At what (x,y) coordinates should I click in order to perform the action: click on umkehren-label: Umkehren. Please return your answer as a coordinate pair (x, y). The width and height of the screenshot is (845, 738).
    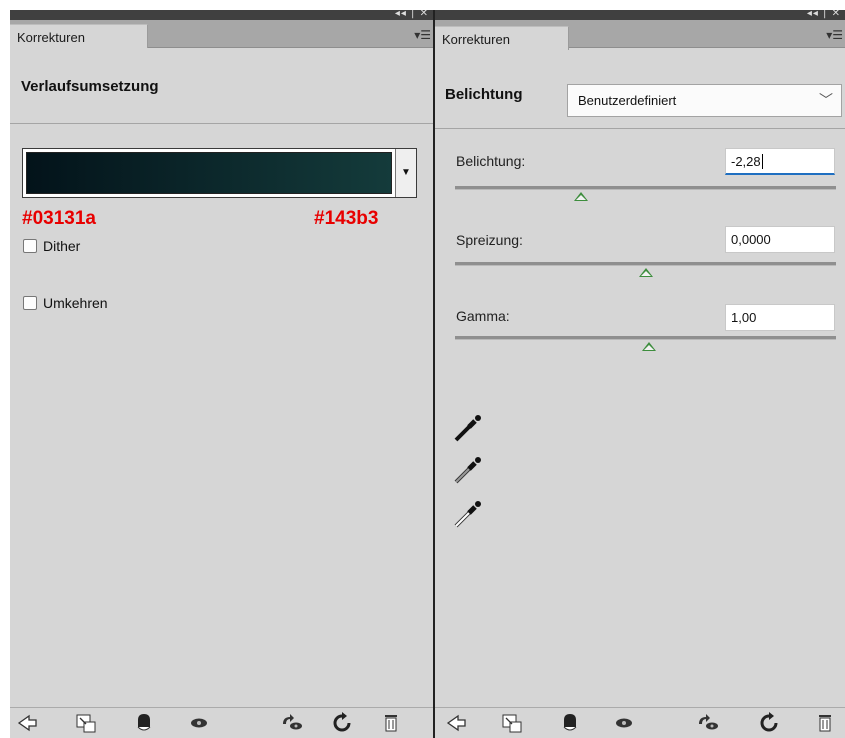
    Looking at the image, I should click on (75, 303).